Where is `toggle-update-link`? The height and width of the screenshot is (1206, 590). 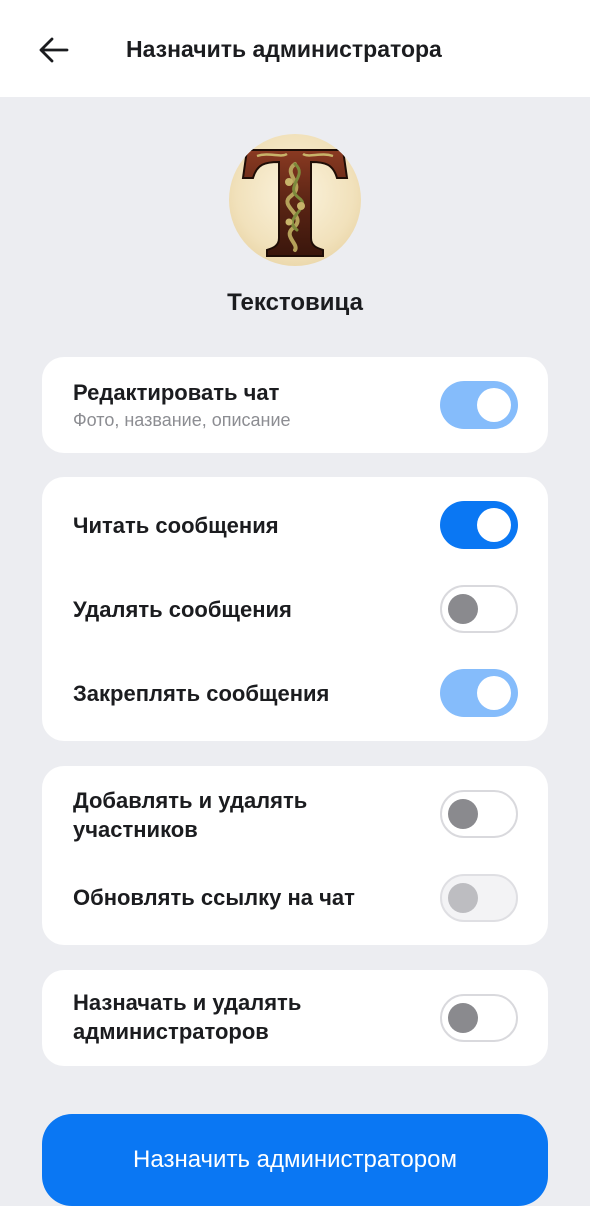 toggle-update-link is located at coordinates (479, 898).